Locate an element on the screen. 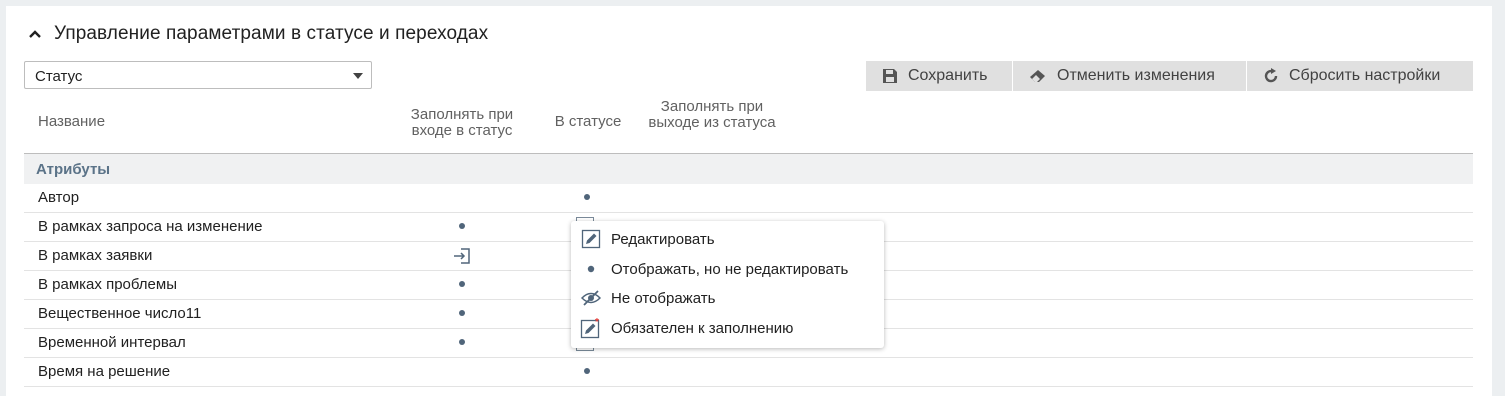  cancel-changes-button: Отменить изменения is located at coordinates (1129, 76).